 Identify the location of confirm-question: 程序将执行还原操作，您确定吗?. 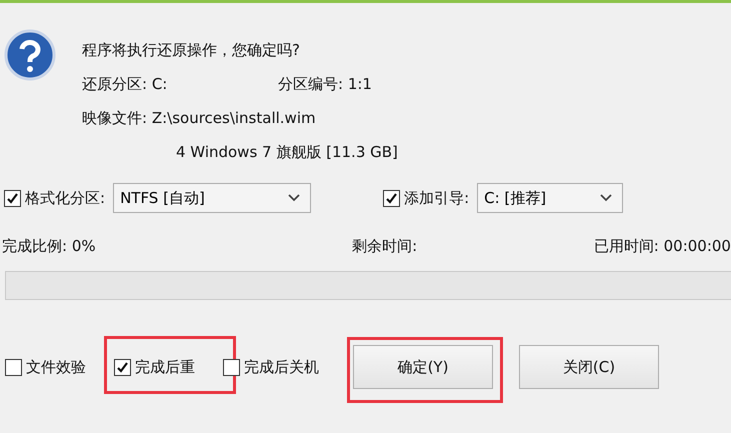
(191, 50).